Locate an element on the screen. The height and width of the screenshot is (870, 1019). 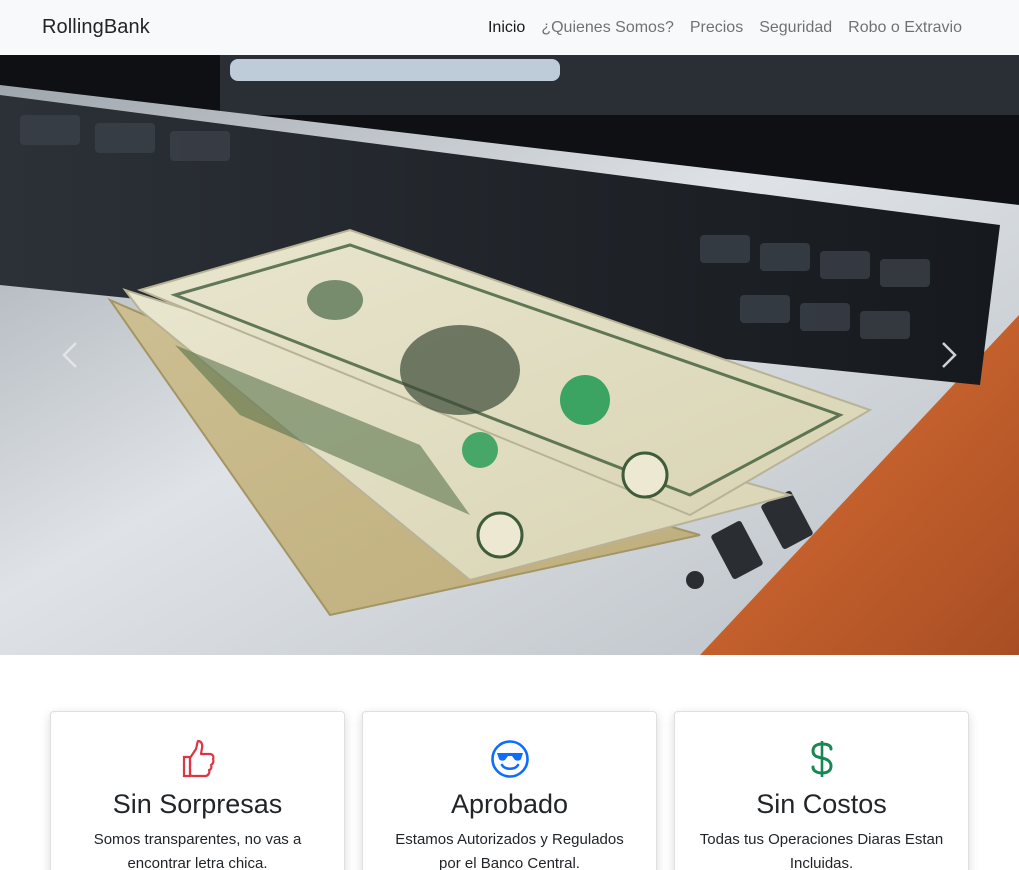
carousel-prev-button is located at coordinates (70, 355).